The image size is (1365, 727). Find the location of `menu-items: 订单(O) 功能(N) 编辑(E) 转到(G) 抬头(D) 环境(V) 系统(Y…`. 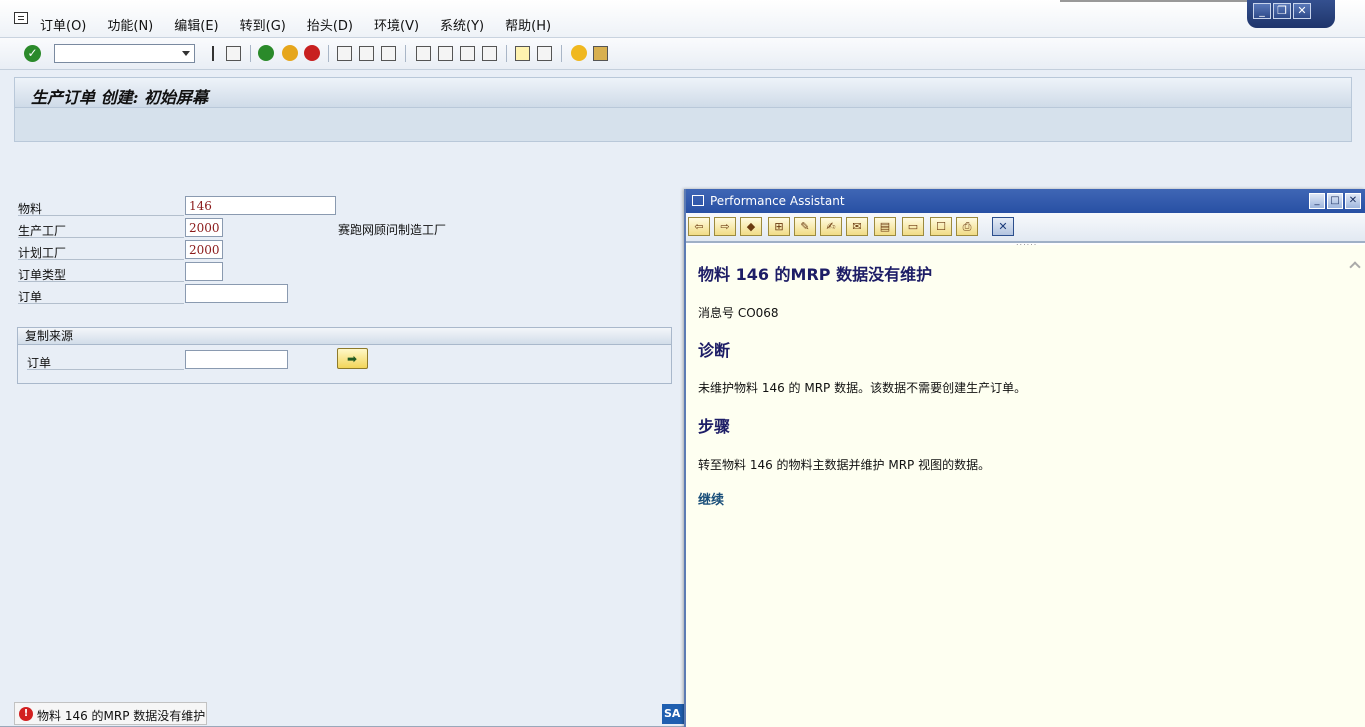

menu-items: 订单(O) 功能(N) 编辑(E) 转到(G) 抬头(D) 环境(V) 系统(Y… is located at coordinates (306, 24).